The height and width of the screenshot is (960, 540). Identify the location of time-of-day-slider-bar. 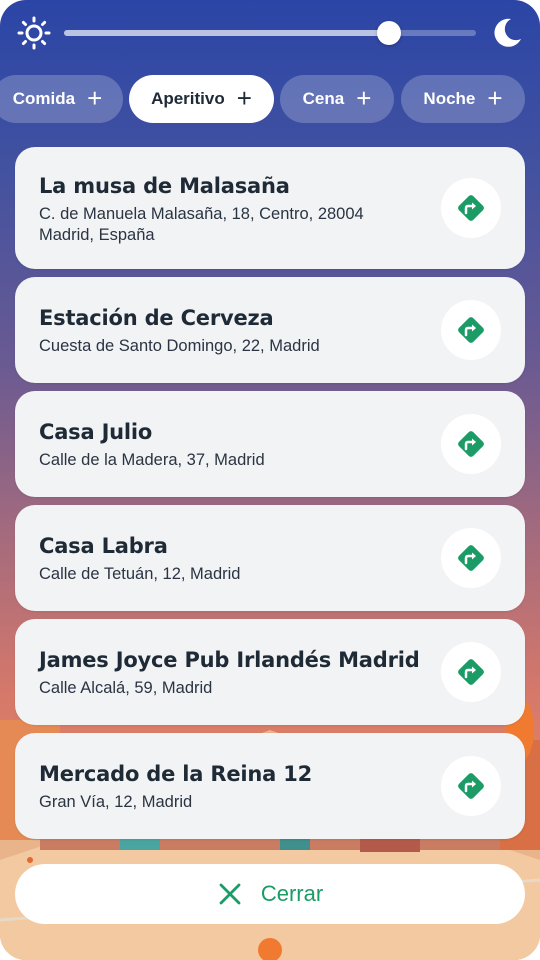
(270, 35).